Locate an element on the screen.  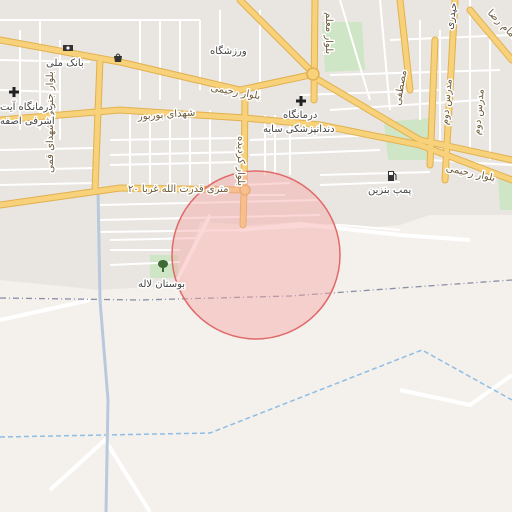
road-label-qodratollah: ۲۰ متری قدرت الله غربا is located at coordinates (178, 189).